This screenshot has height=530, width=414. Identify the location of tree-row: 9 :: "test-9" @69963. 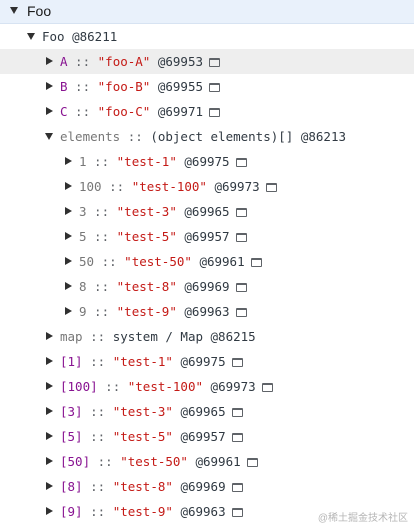
(207, 311).